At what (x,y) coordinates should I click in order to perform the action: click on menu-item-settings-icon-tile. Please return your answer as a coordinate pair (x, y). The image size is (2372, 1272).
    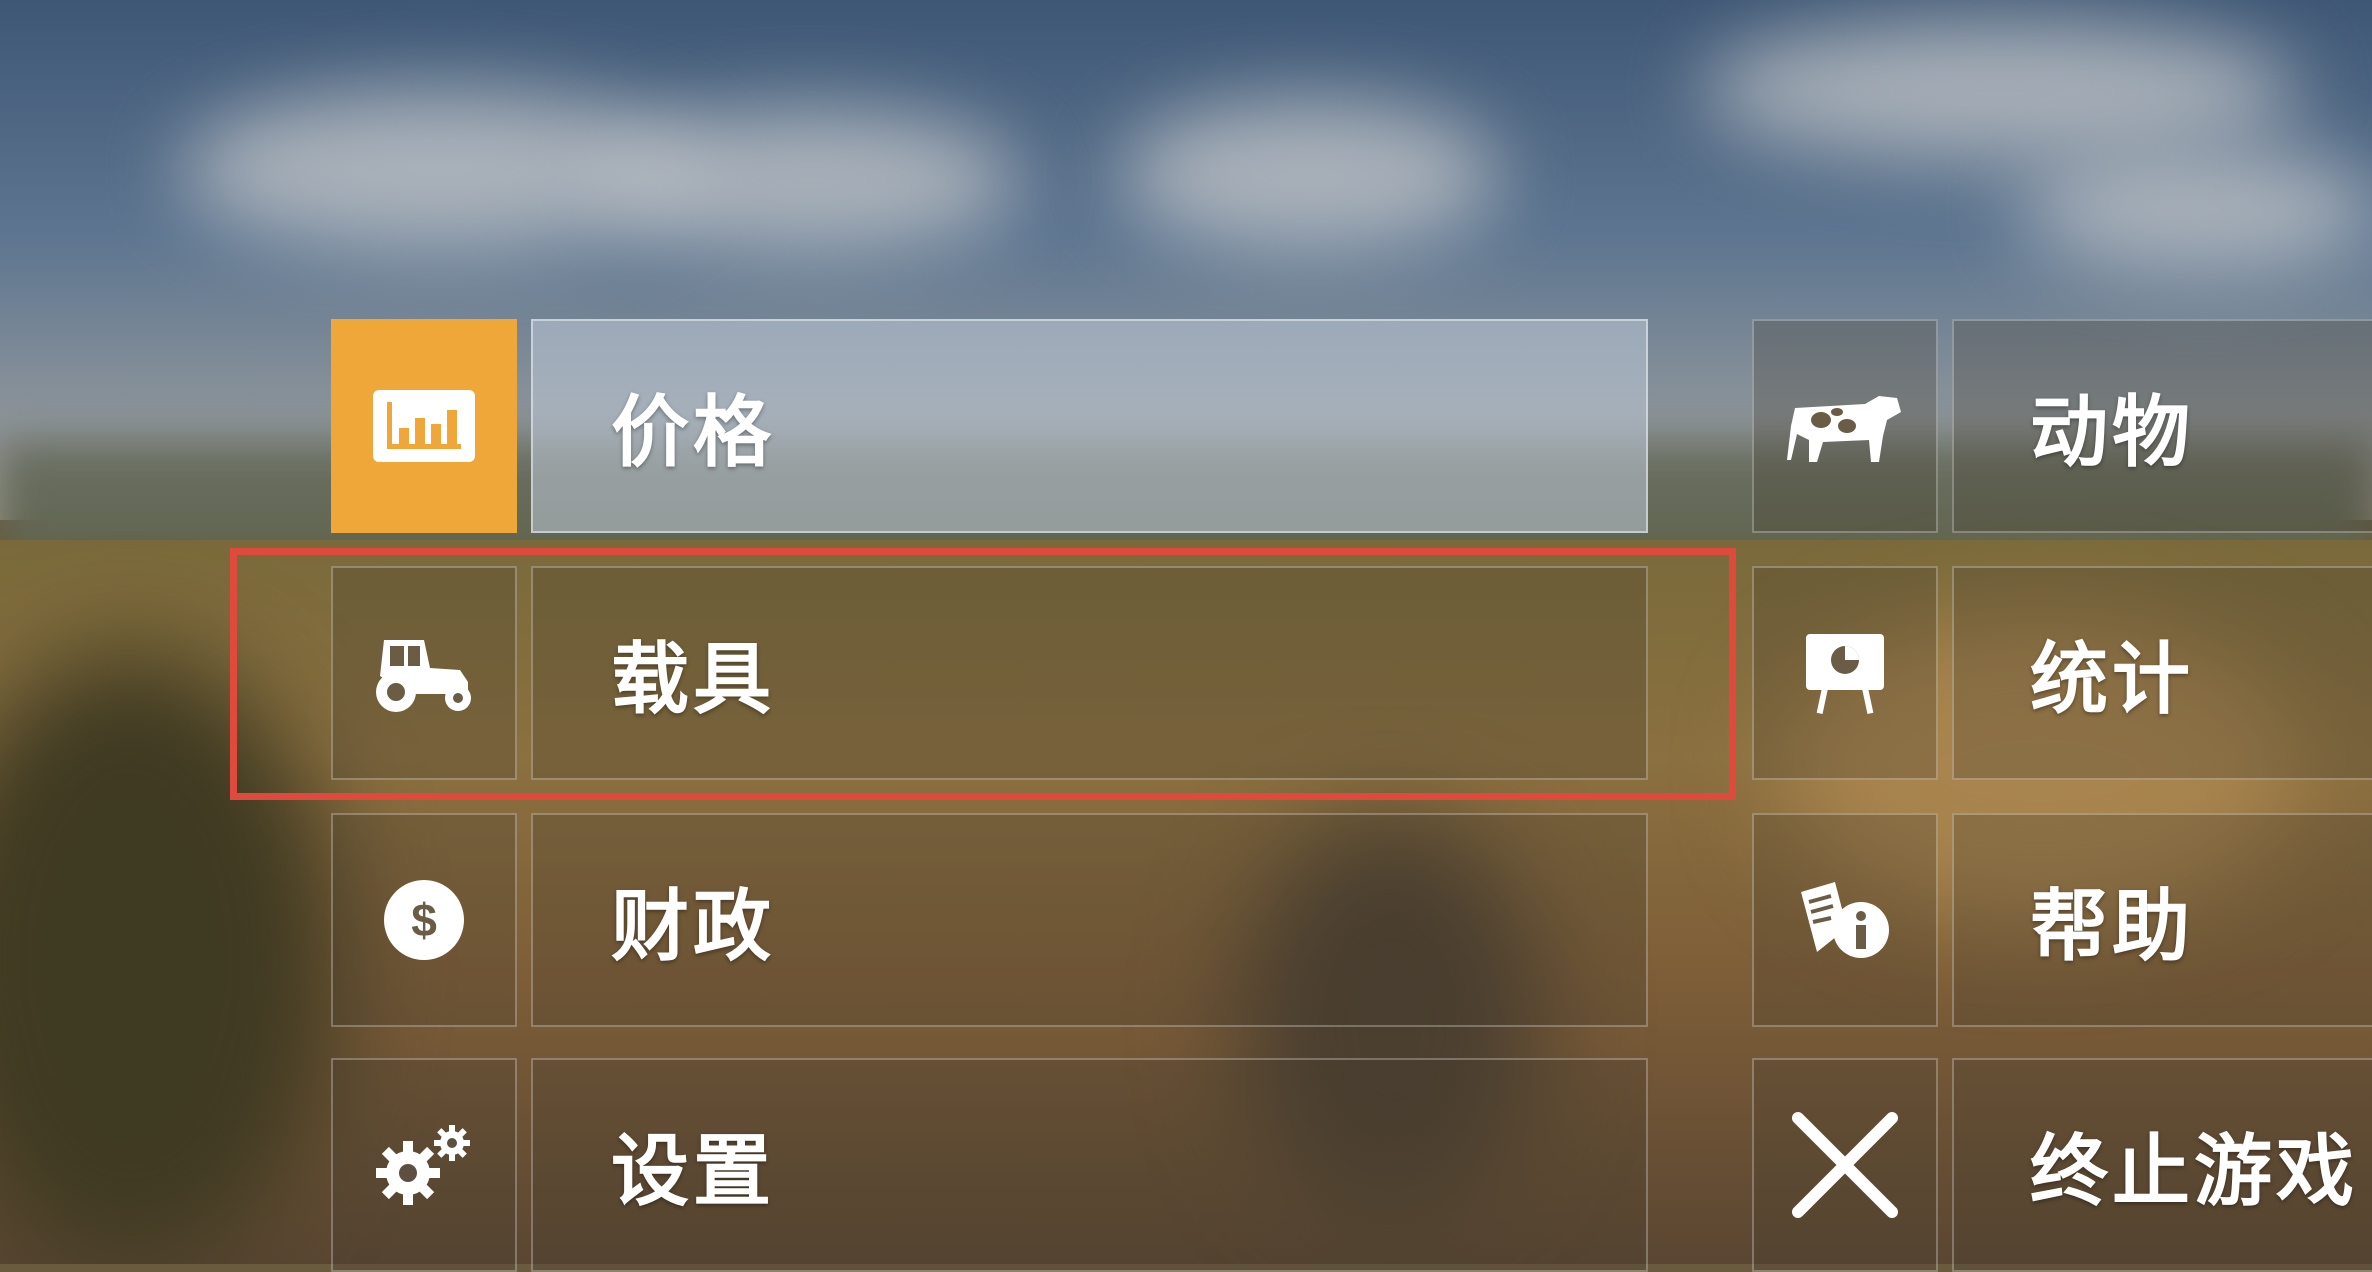
    Looking at the image, I should click on (424, 1165).